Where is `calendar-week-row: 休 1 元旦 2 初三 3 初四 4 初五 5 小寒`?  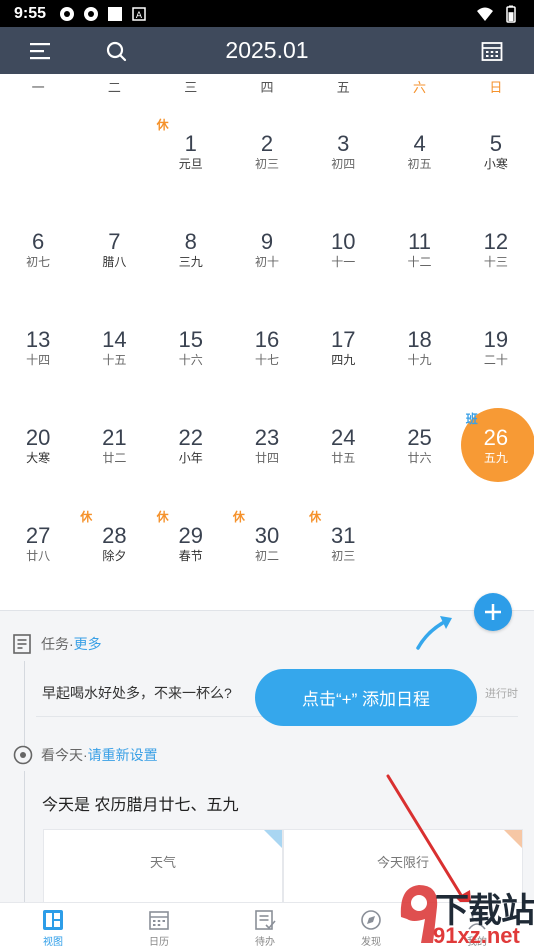
calendar-week-row: 休 1 元旦 2 初三 3 初四 4 初五 5 小寒 is located at coordinates (267, 151).